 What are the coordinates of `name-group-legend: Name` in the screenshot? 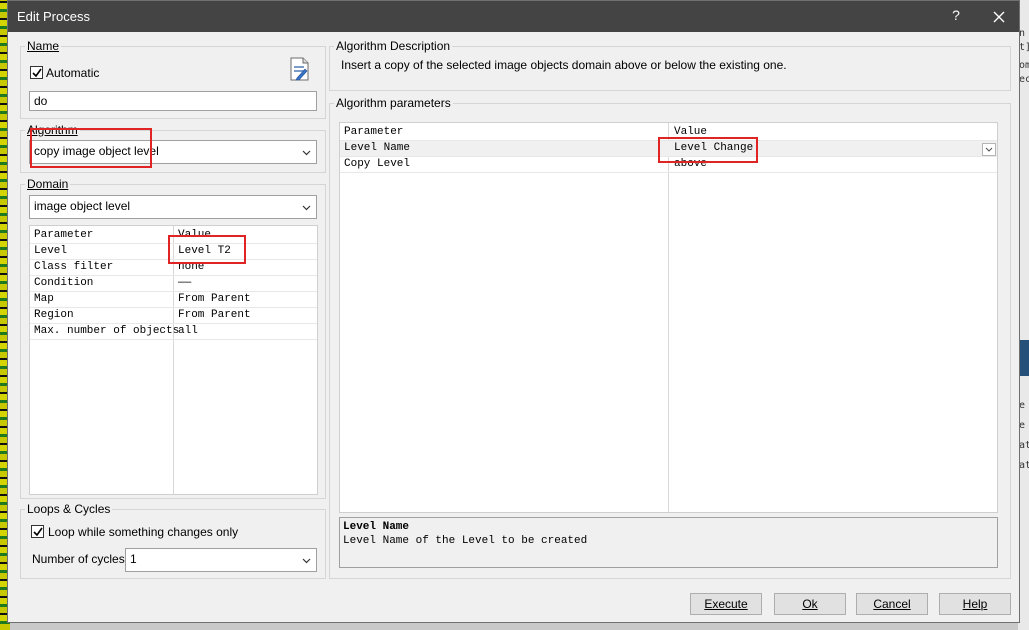 It's located at (43, 46).